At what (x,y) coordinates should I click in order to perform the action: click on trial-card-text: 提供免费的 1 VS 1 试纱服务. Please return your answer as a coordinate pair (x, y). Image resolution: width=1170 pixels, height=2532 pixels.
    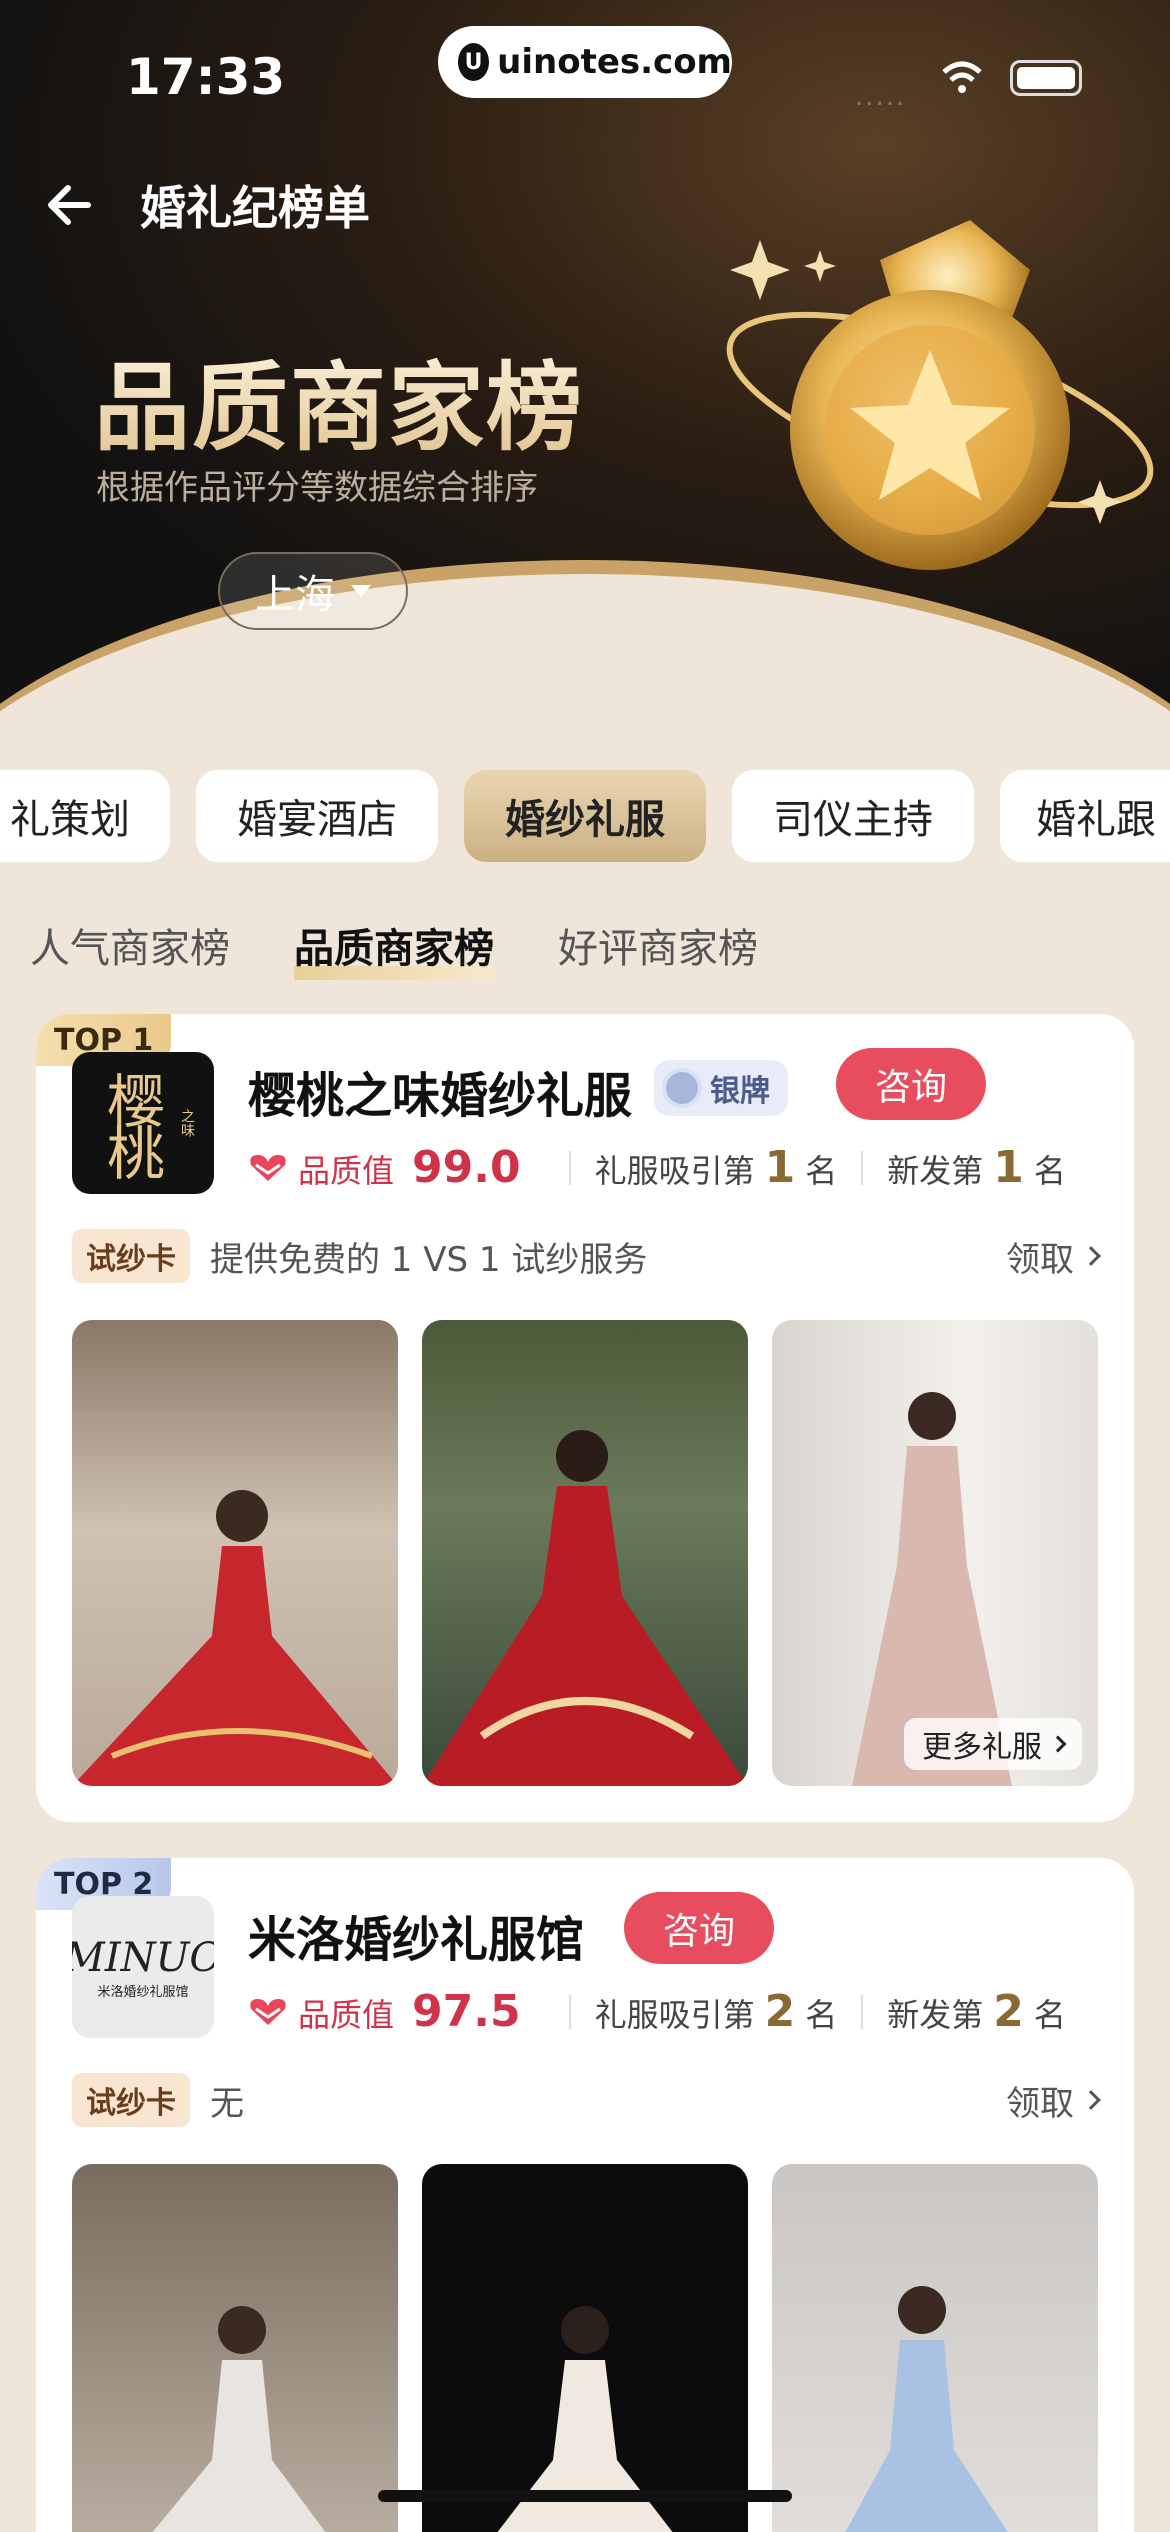
    Looking at the image, I should click on (429, 1259).